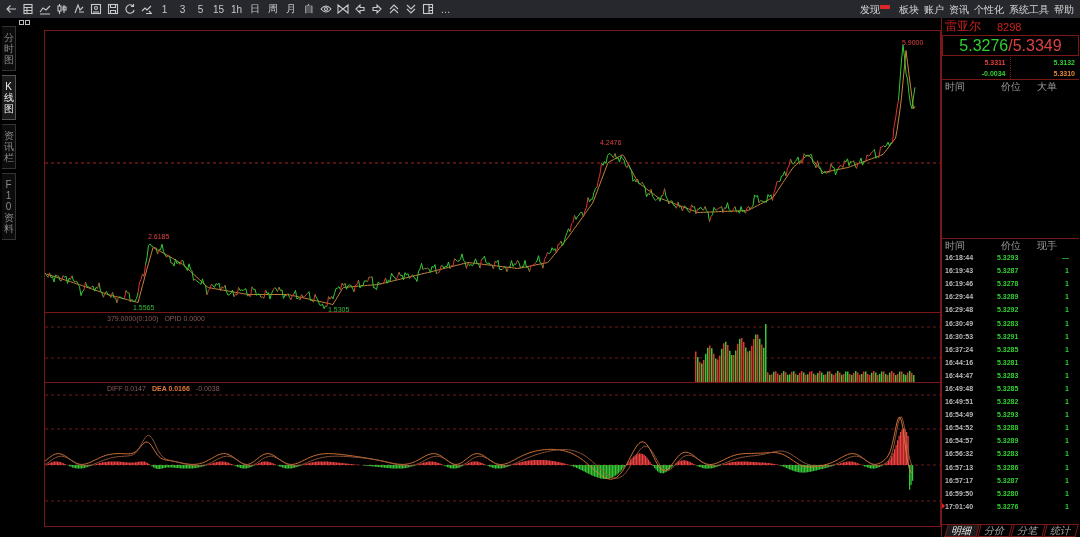 This screenshot has width=1080, height=537. Describe the element at coordinates (343, 9) in the screenshot. I see `bowtie-icon` at that location.